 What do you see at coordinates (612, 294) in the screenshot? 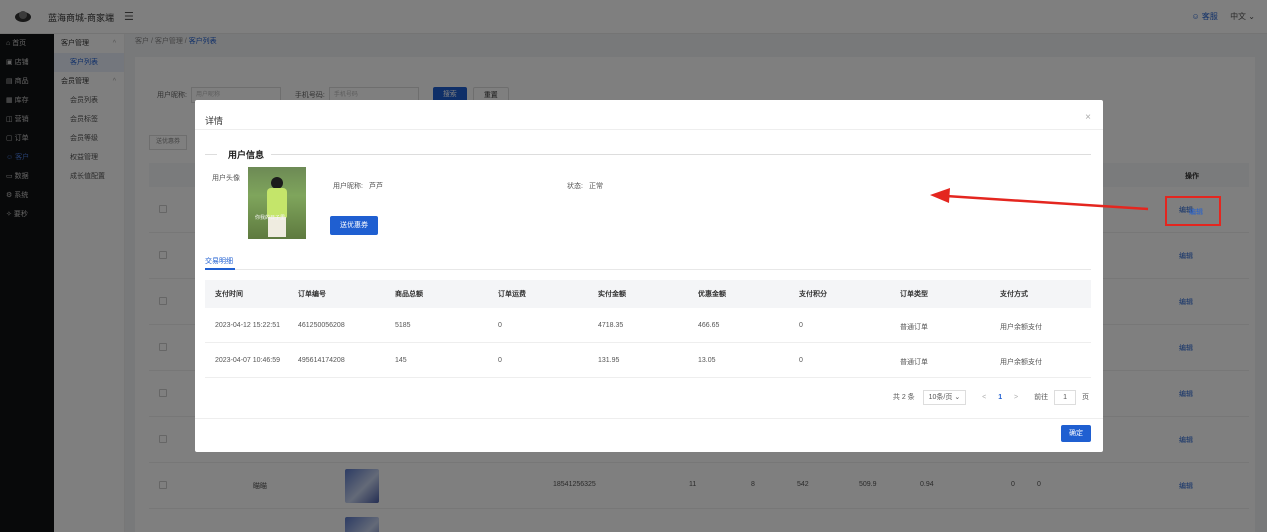
I see `column-header: 实付金额` at bounding box center [612, 294].